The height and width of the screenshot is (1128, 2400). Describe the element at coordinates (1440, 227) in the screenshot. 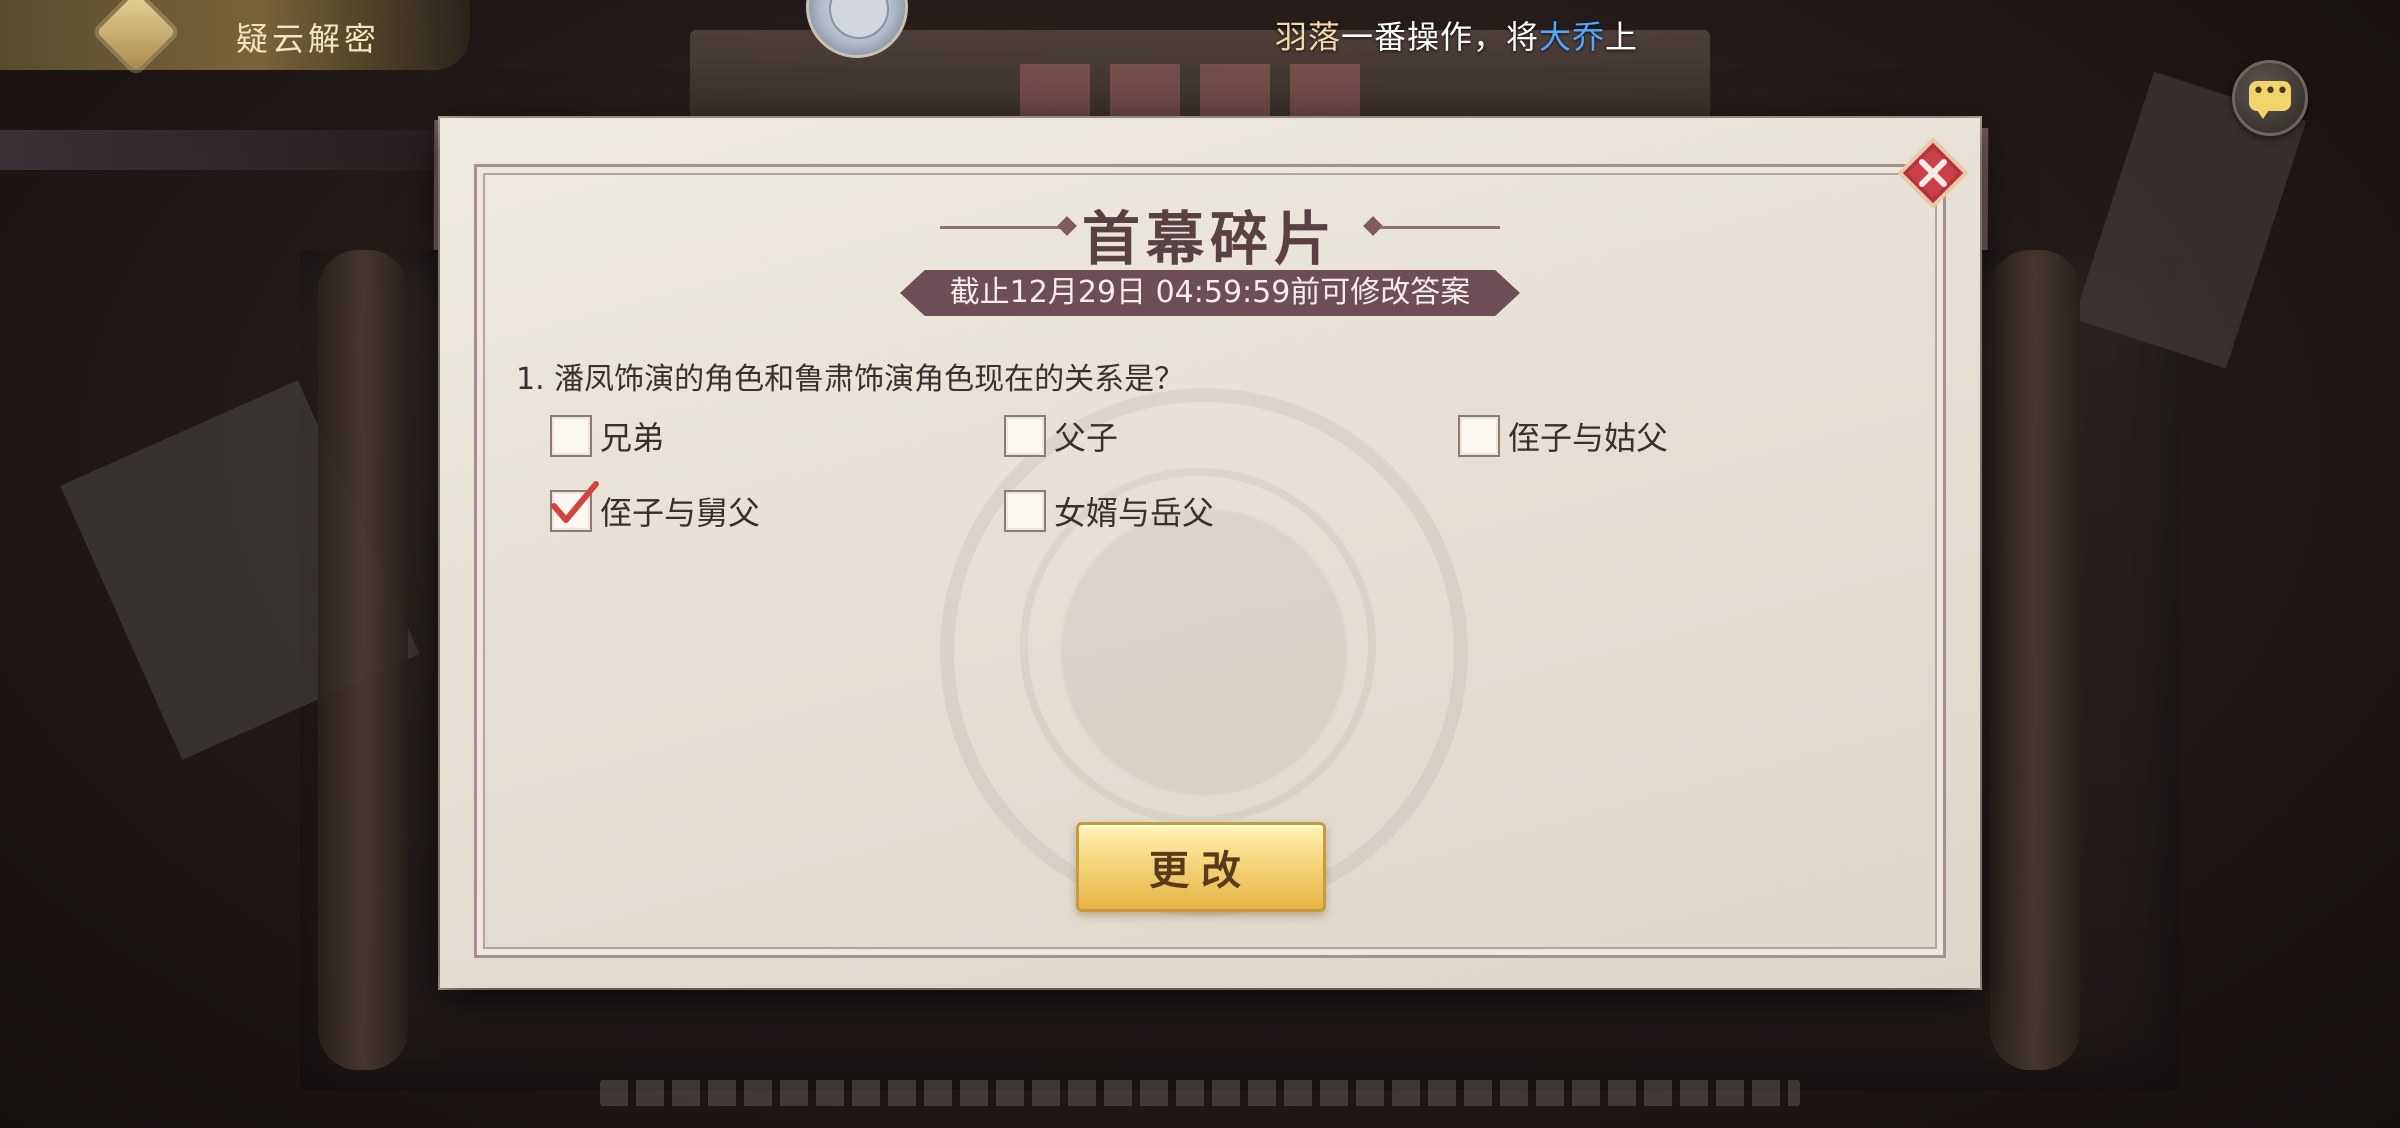

I see `title-ornament-right` at that location.